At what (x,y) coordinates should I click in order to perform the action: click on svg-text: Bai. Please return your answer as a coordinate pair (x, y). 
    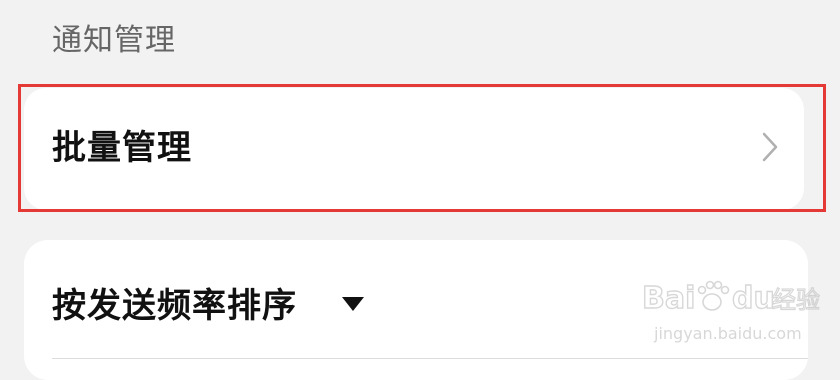
    Looking at the image, I should click on (668, 298).